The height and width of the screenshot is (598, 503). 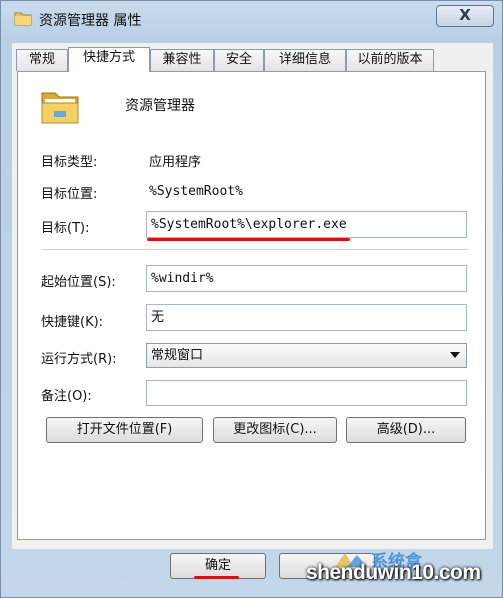 What do you see at coordinates (79, 359) in the screenshot?
I see `run-label: 运行方式(R):` at bounding box center [79, 359].